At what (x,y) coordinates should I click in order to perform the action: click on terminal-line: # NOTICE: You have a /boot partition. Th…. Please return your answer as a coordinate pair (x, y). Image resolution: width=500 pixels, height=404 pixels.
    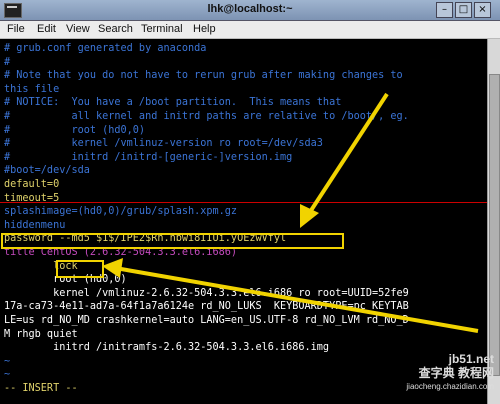
    Looking at the image, I should click on (173, 103).